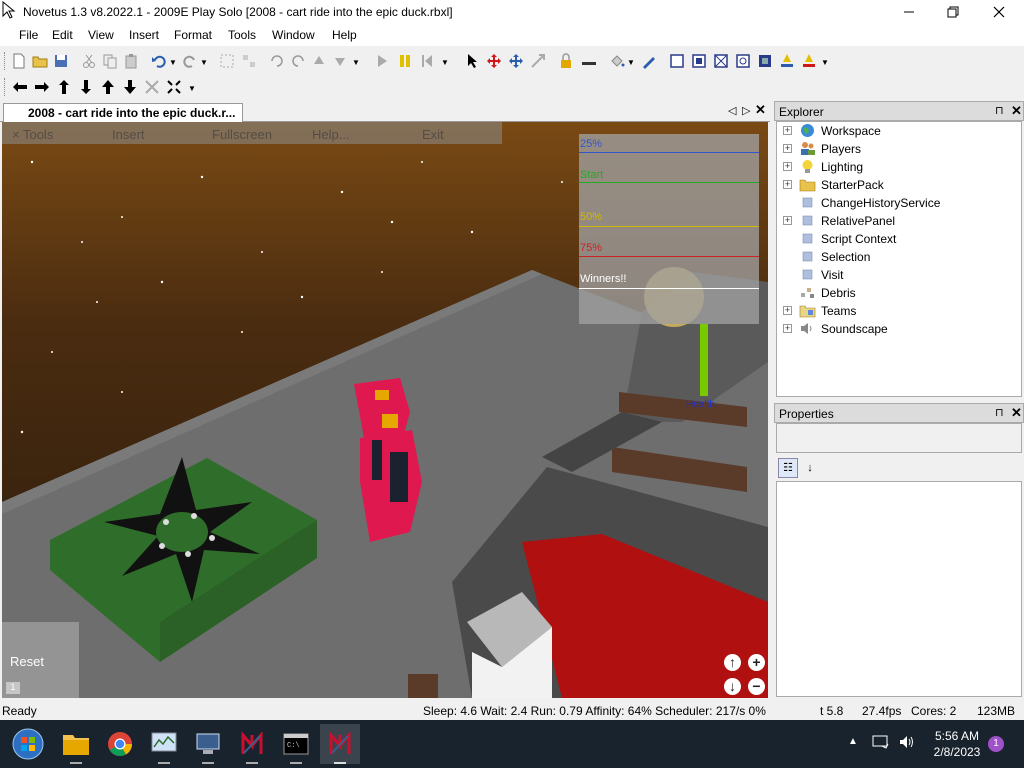  I want to click on select-tool-icon, so click(473, 61).